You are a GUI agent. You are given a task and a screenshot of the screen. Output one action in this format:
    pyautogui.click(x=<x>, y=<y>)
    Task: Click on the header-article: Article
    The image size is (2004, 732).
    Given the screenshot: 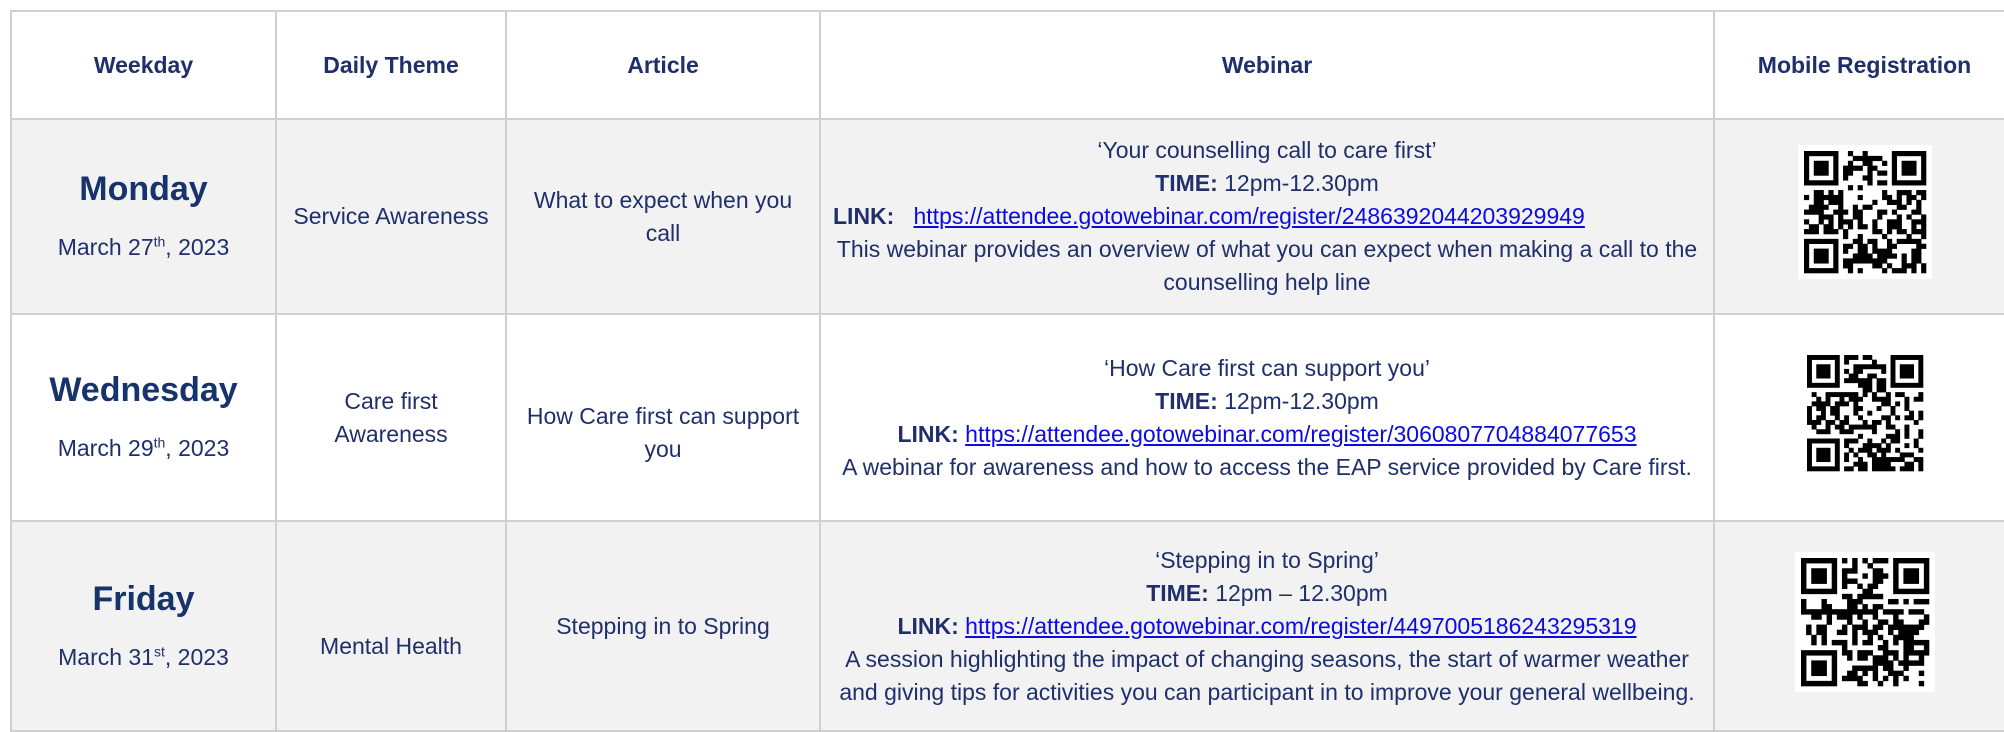 What is the action you would take?
    pyautogui.click(x=663, y=65)
    